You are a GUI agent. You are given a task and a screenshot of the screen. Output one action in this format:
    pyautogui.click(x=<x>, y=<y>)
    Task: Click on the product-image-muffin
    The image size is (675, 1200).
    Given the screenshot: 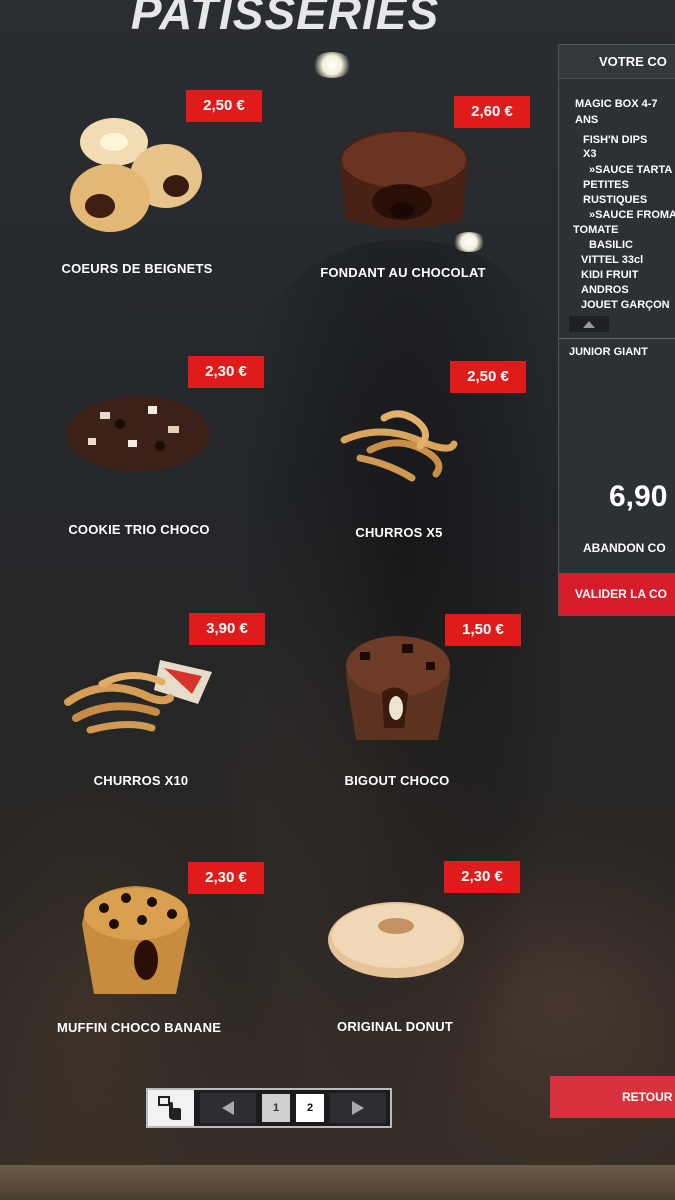 What is the action you would take?
    pyautogui.click(x=136, y=940)
    